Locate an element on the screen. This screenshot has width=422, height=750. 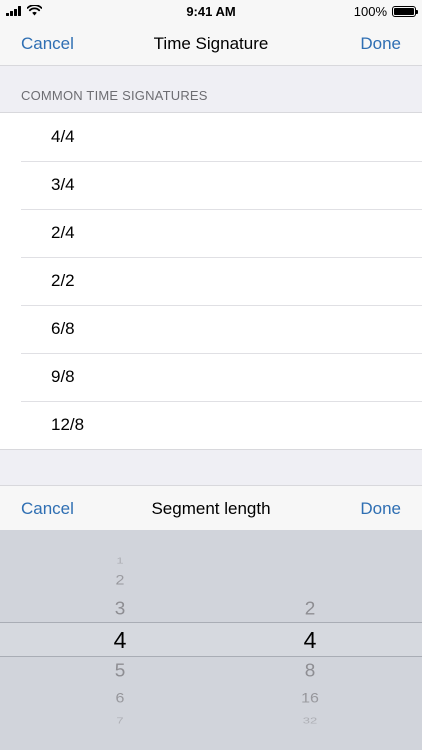
picker-wheel-left: 1 2 3 4 5 6 7 is located at coordinates (120, 640).